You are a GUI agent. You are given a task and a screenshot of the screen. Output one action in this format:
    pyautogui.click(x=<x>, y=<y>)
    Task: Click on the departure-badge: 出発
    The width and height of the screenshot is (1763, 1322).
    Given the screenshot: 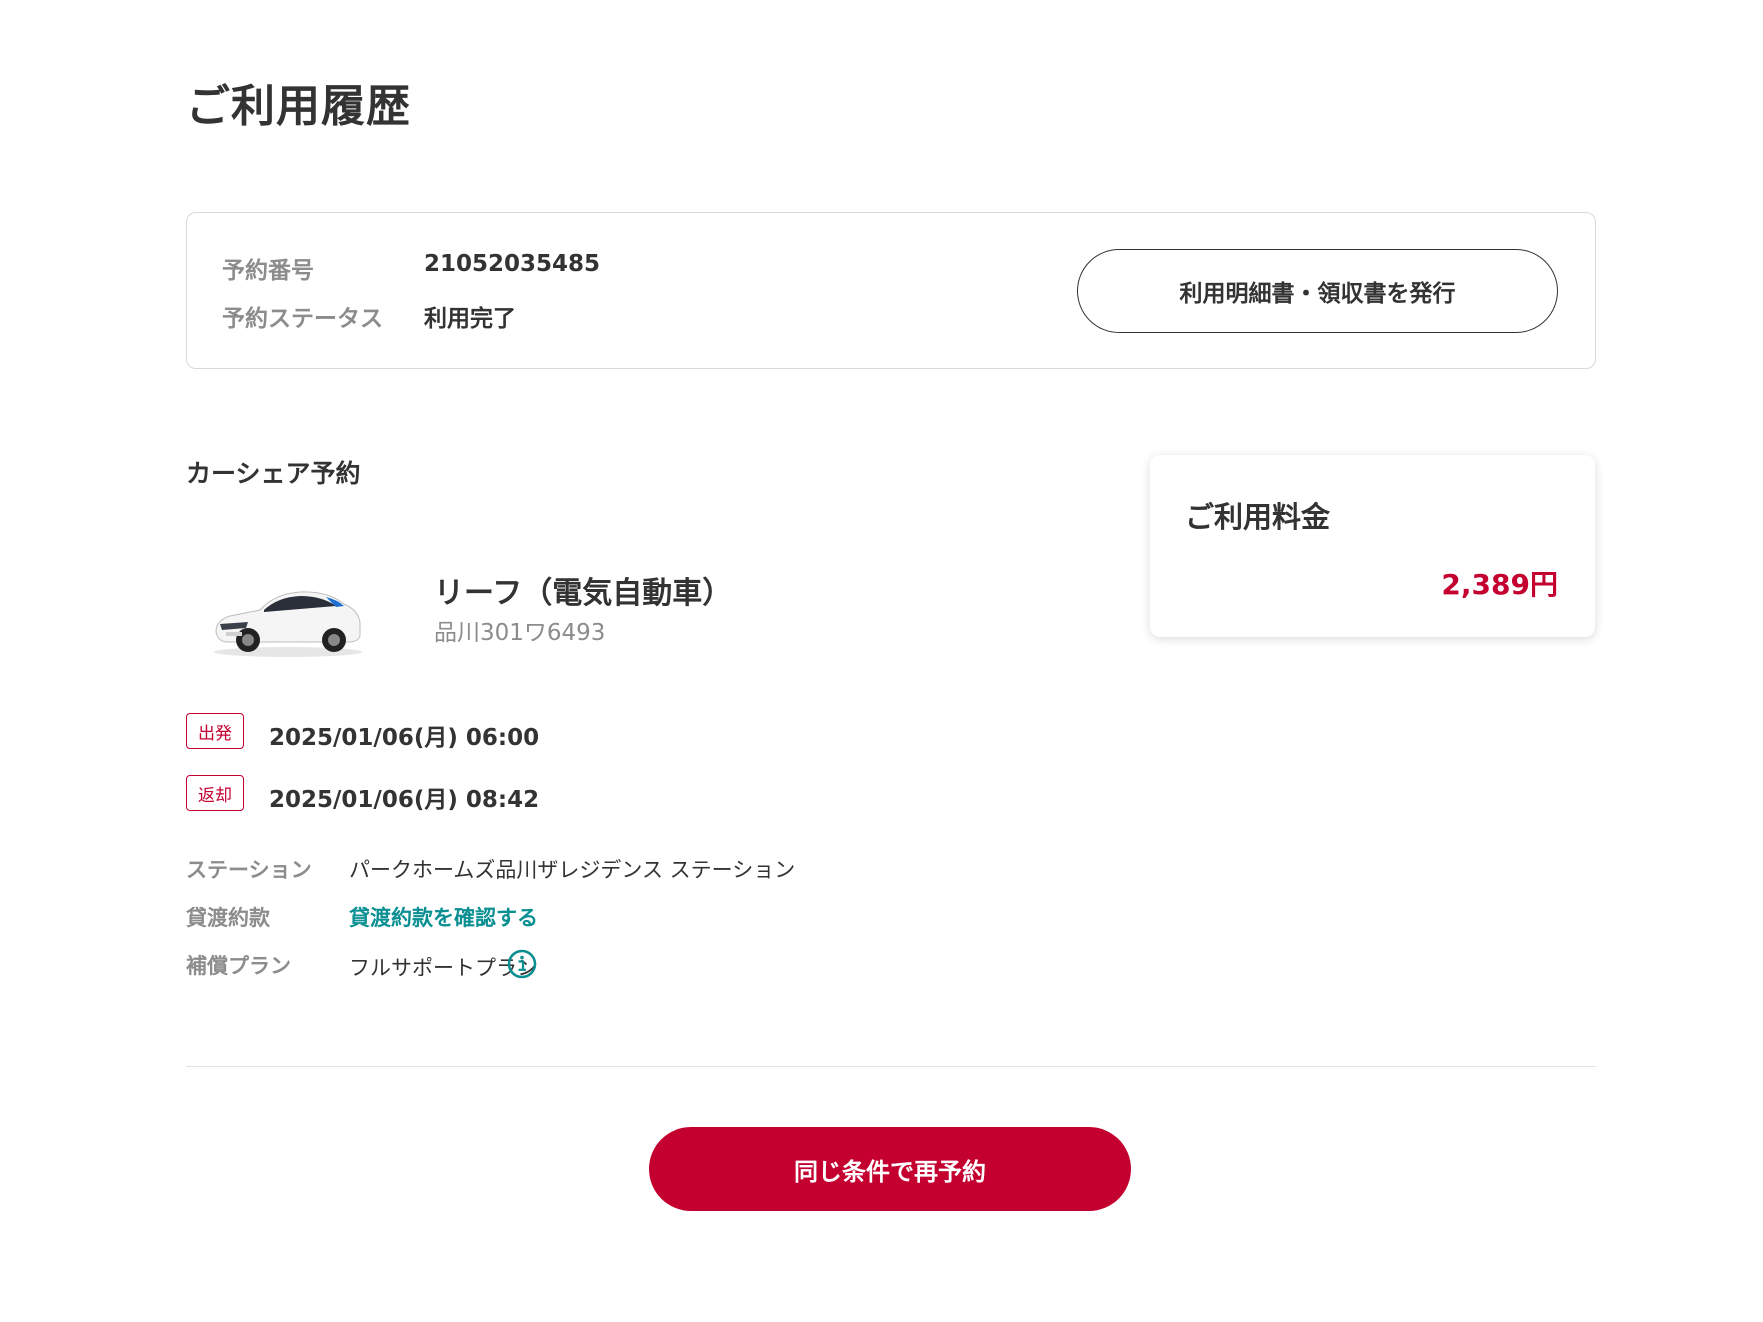 What is the action you would take?
    pyautogui.click(x=215, y=731)
    